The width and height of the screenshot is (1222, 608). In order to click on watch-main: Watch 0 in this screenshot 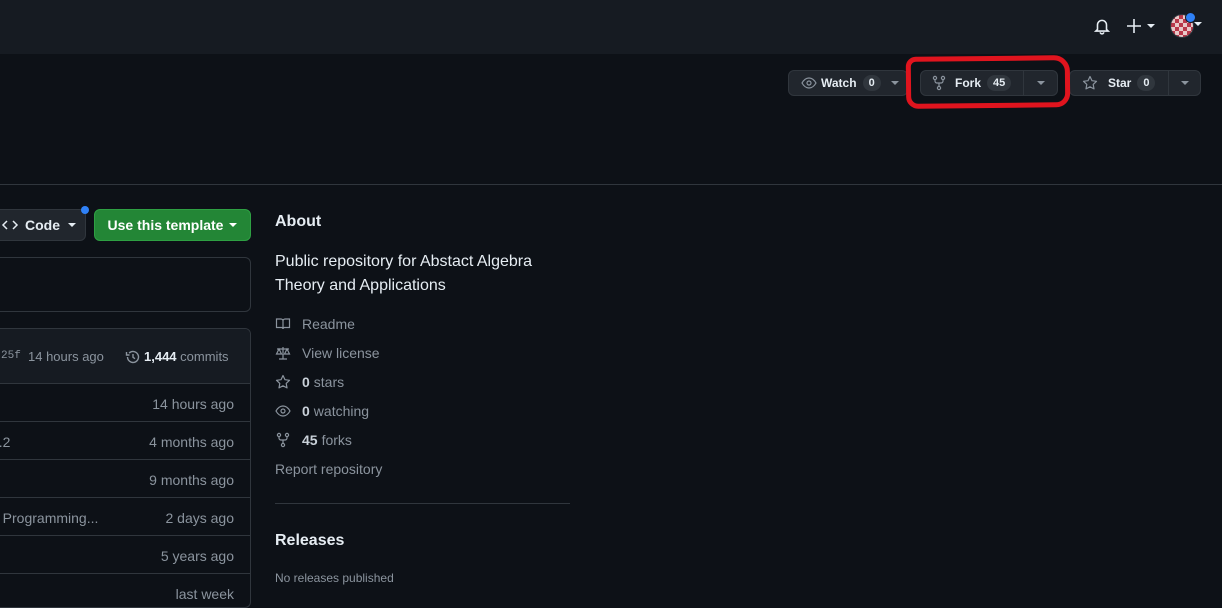, I will do `click(835, 83)`.